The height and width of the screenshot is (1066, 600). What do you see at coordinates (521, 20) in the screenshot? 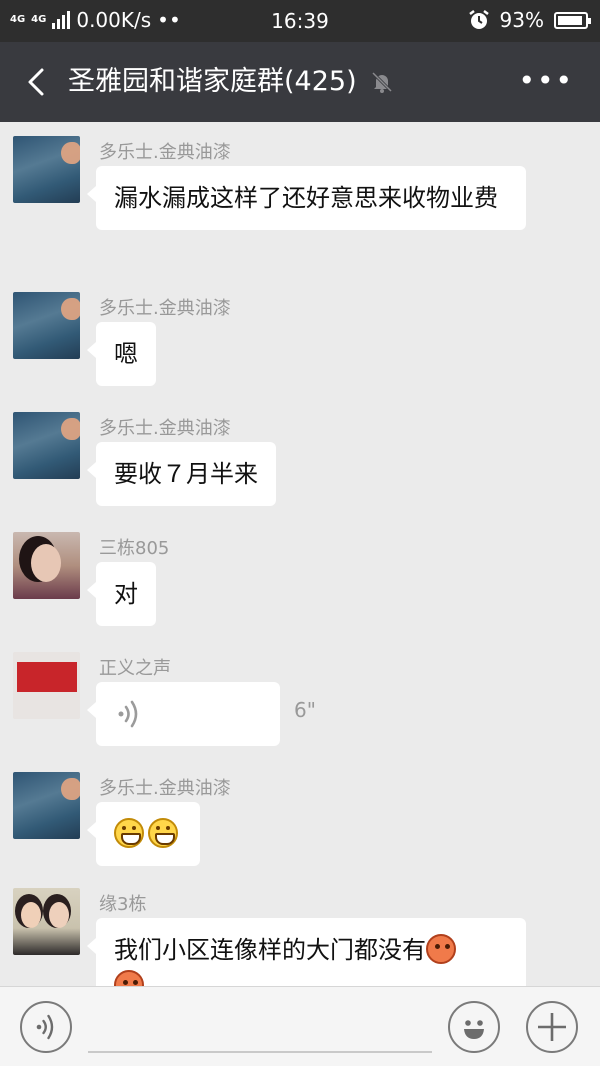
I see `battery-percent: 93%` at bounding box center [521, 20].